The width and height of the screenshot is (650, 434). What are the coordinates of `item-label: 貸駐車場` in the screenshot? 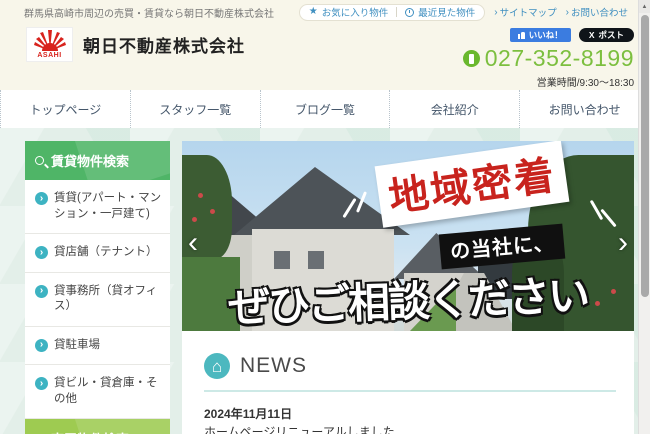 It's located at (77, 344).